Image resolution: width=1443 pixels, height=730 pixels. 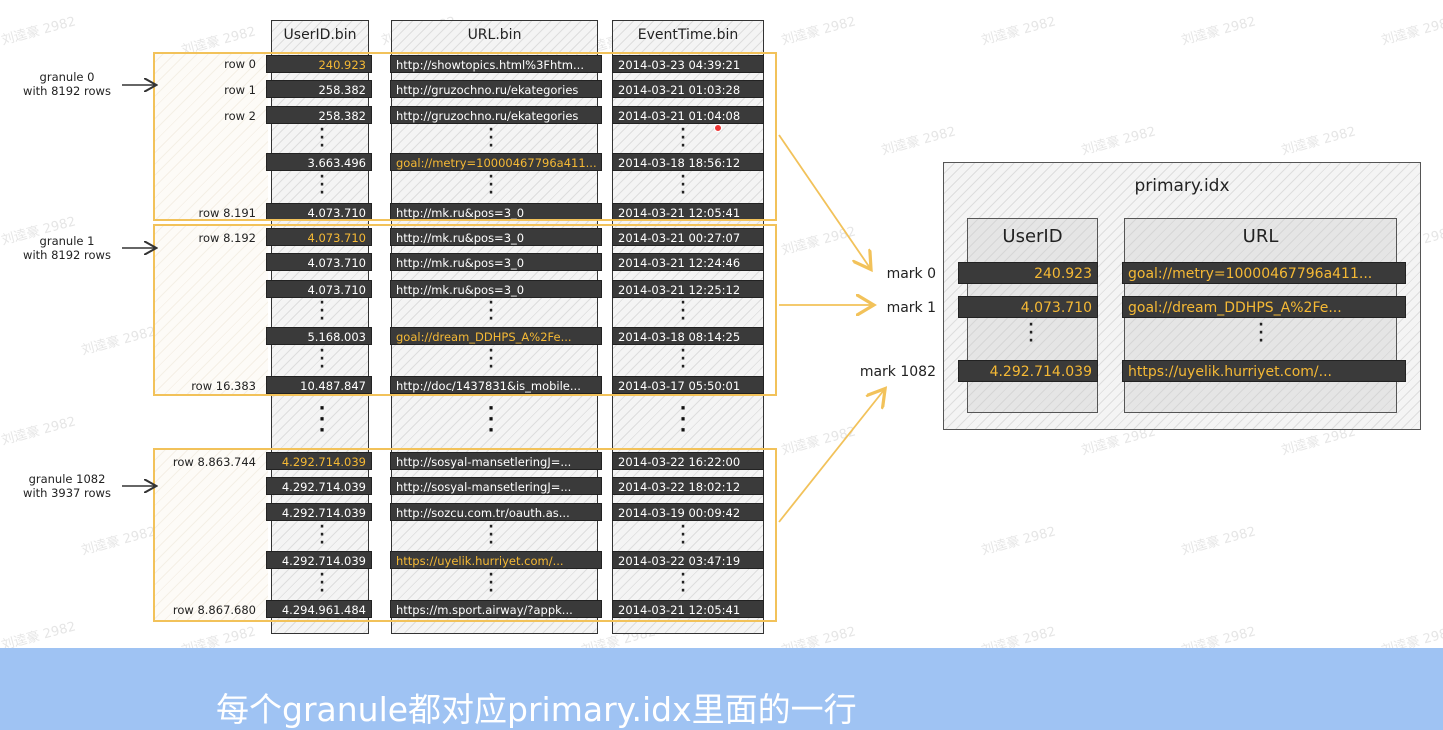 I want to click on cursor-dot, so click(x=718, y=128).